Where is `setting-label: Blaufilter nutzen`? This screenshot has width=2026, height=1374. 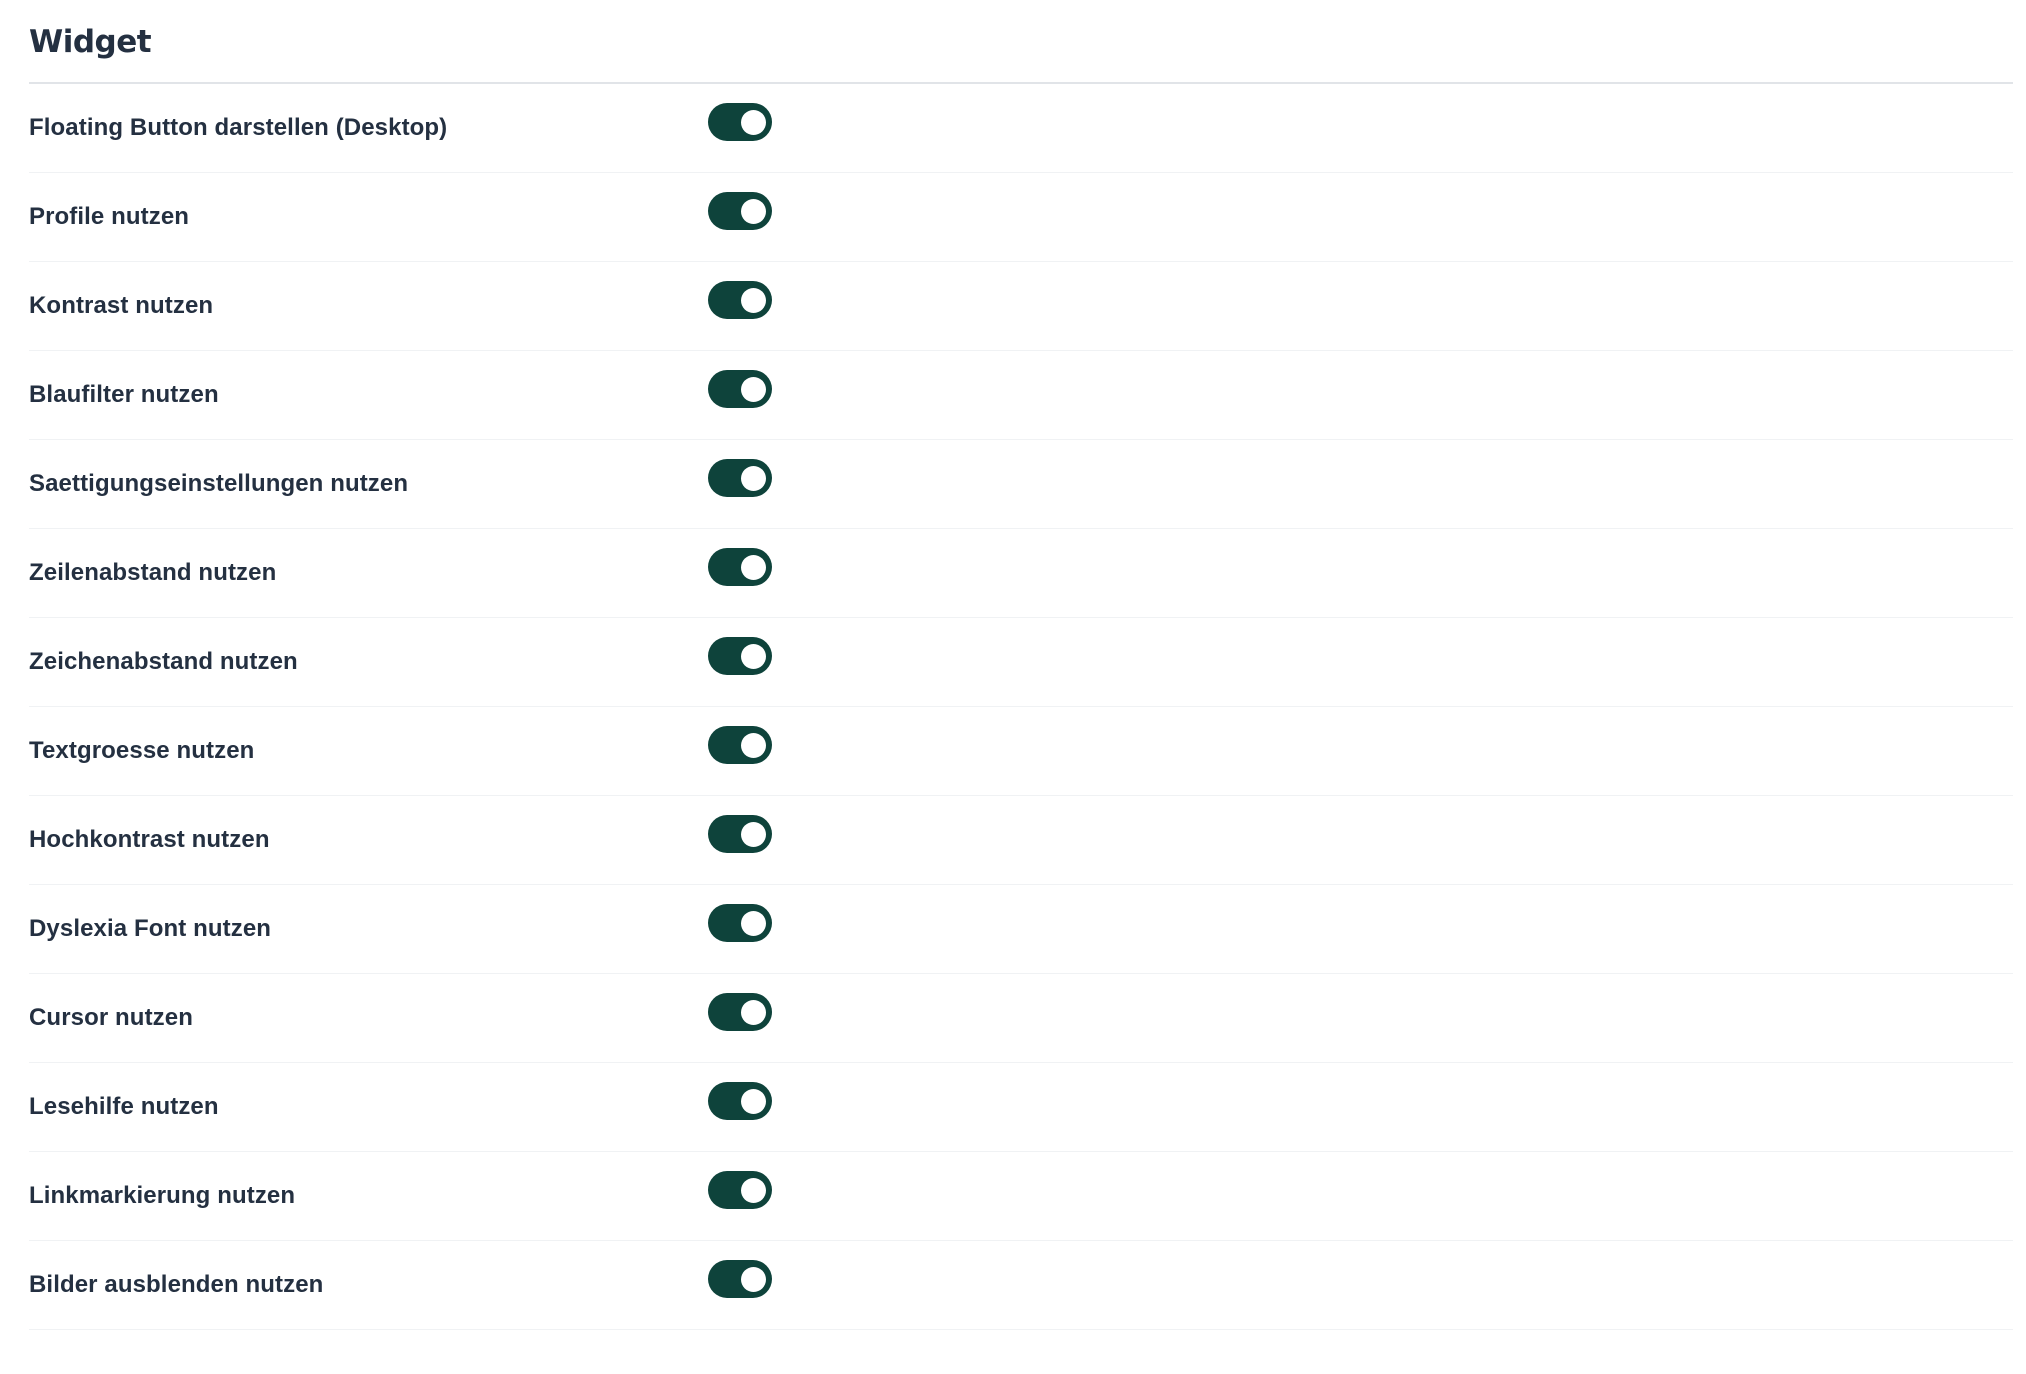 setting-label: Blaufilter nutzen is located at coordinates (124, 394).